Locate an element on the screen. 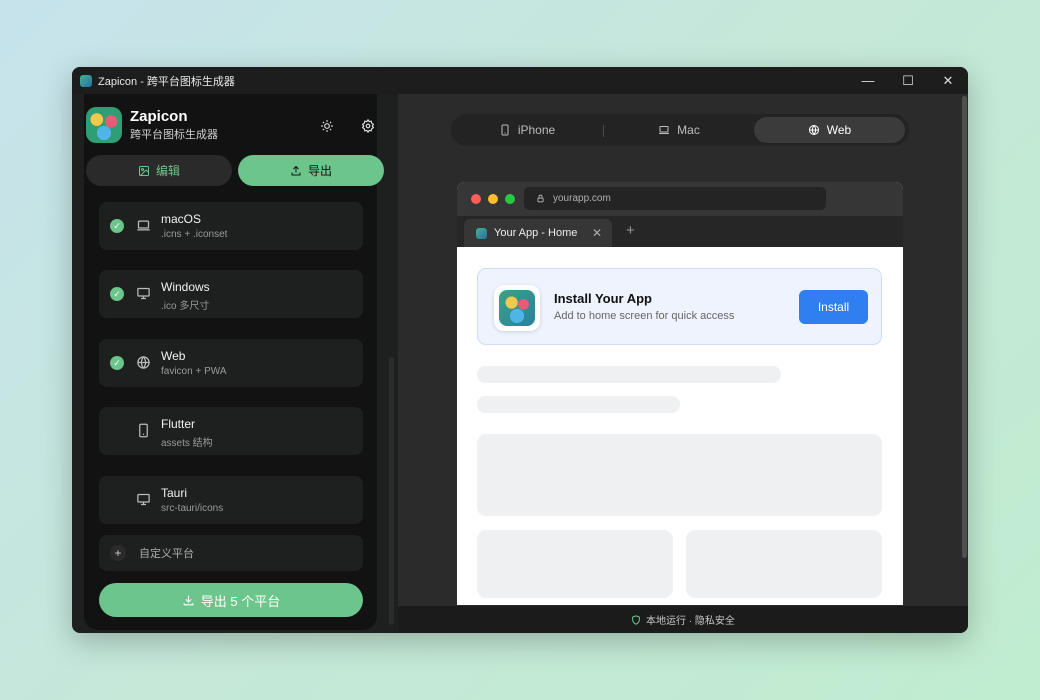 The image size is (1040, 700). status-bar: 本地运行 · 隐私安全 is located at coordinates (683, 619).